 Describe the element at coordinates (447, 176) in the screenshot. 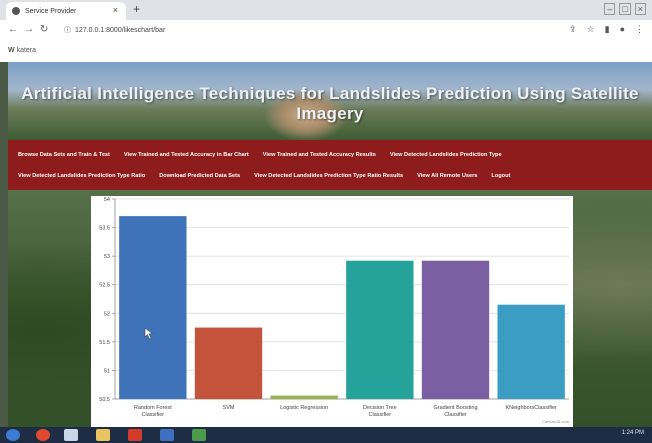

I see `nav-link: View All Remote Users` at that location.